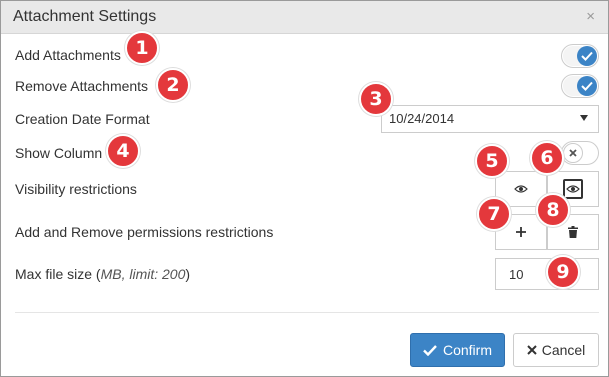  What do you see at coordinates (144, 232) in the screenshot?
I see `permissions-restrictions-label: Add and Remove permissions restrictions` at bounding box center [144, 232].